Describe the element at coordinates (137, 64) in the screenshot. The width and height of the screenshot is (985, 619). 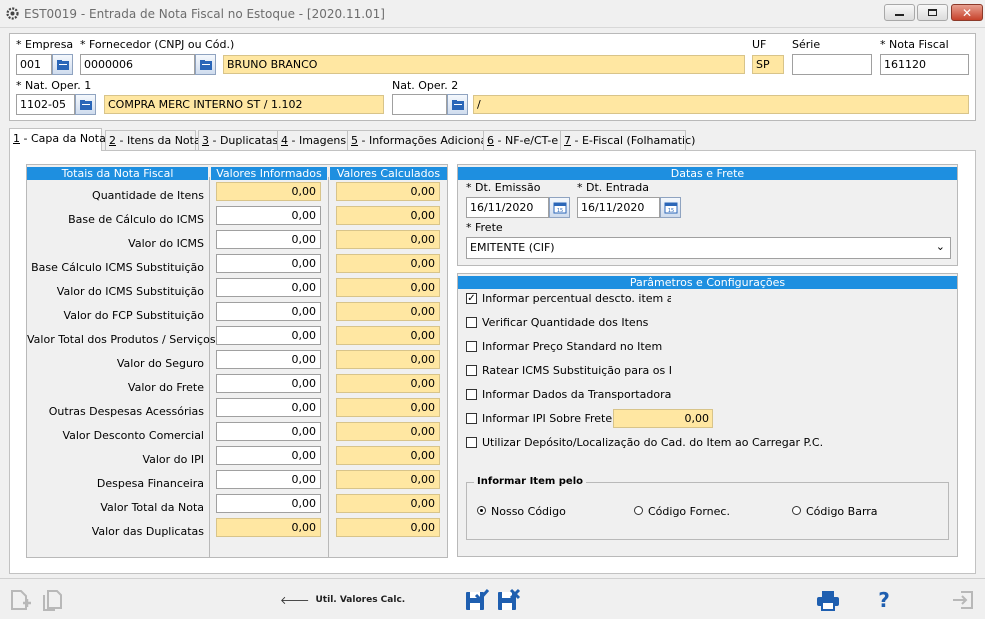
I see `fornecedor-code-input: 0000006` at that location.